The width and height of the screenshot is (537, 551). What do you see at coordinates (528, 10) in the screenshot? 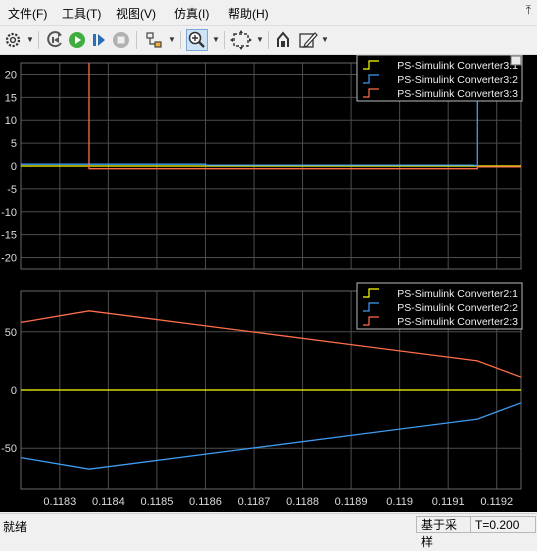
I see `pin-icon: ⤒` at bounding box center [528, 10].